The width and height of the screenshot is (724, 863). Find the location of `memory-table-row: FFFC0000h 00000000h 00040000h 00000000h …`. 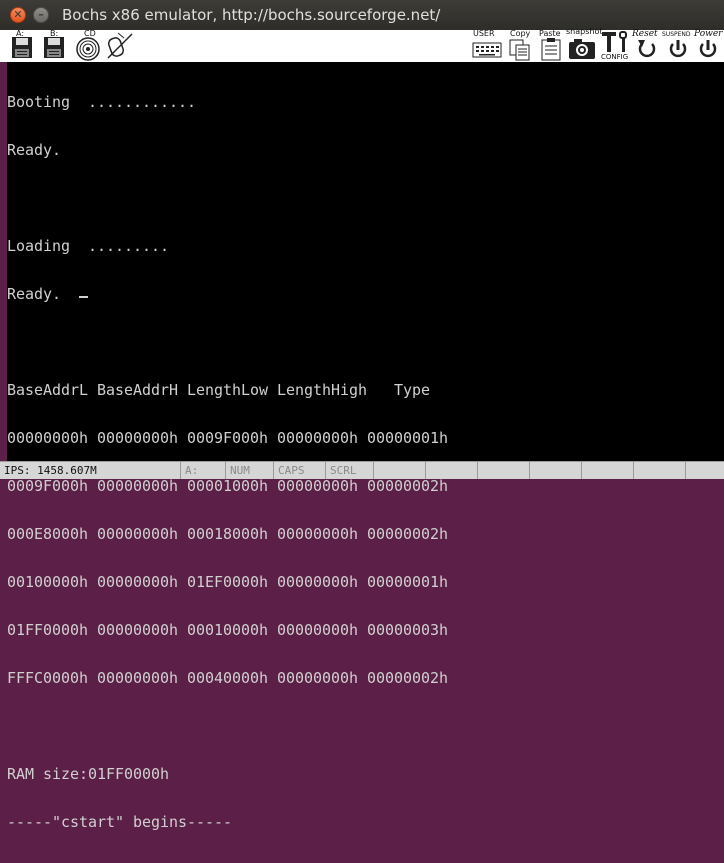

memory-table-row: FFFC0000h 00000000h 00040000h 00000000h … is located at coordinates (228, 678).